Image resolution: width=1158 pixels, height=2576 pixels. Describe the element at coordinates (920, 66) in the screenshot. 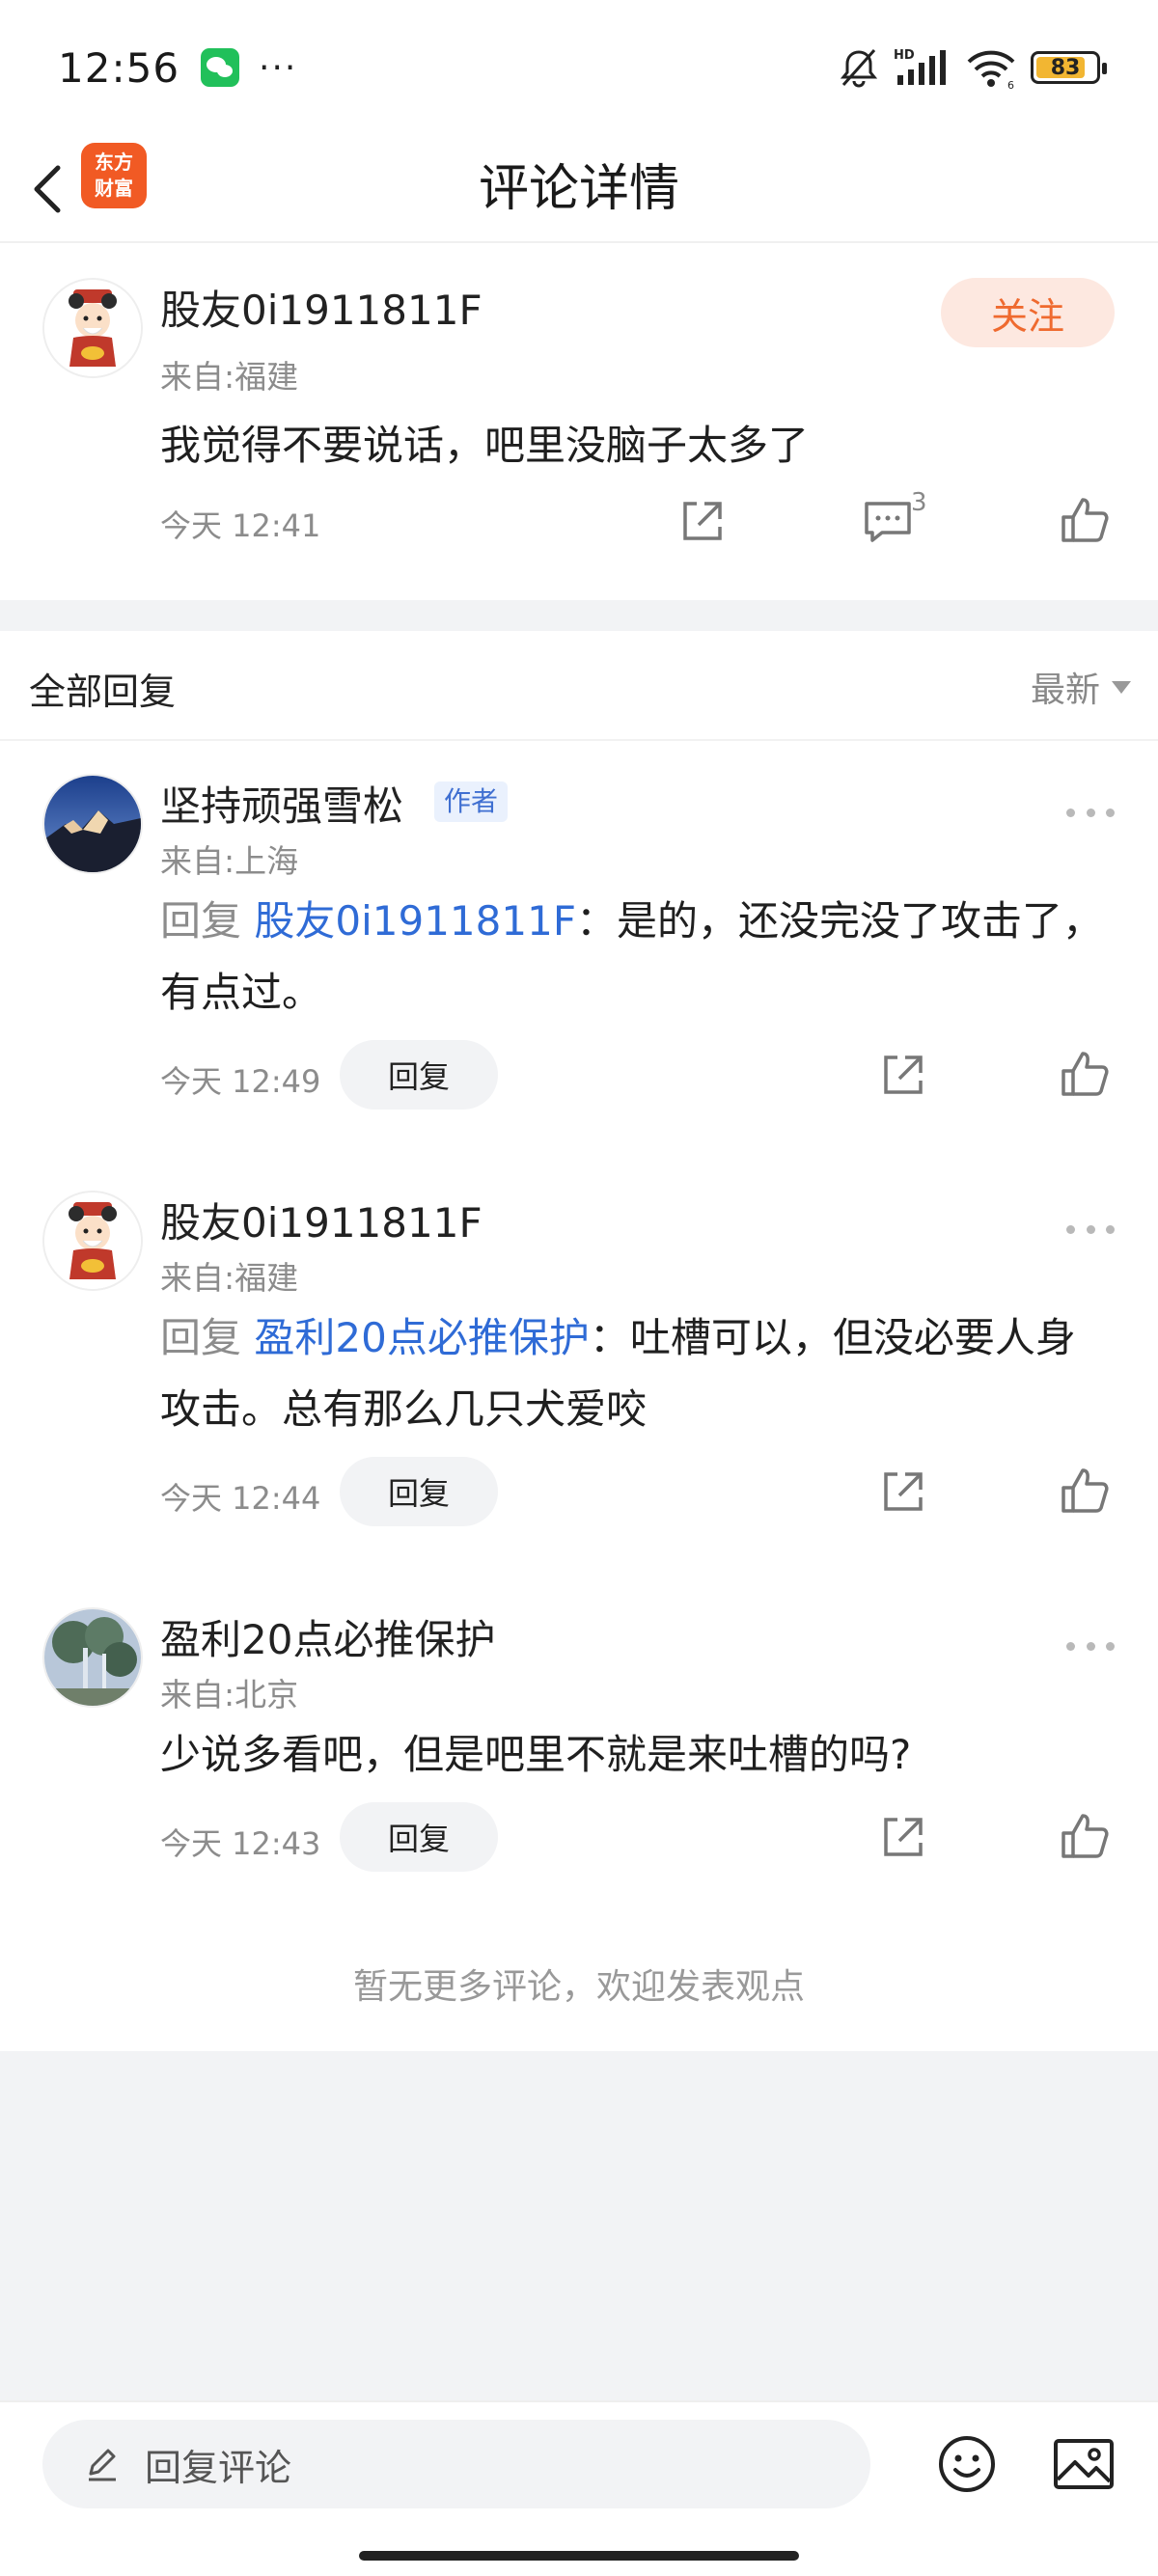

I see `hd-signal-icon: HD` at that location.